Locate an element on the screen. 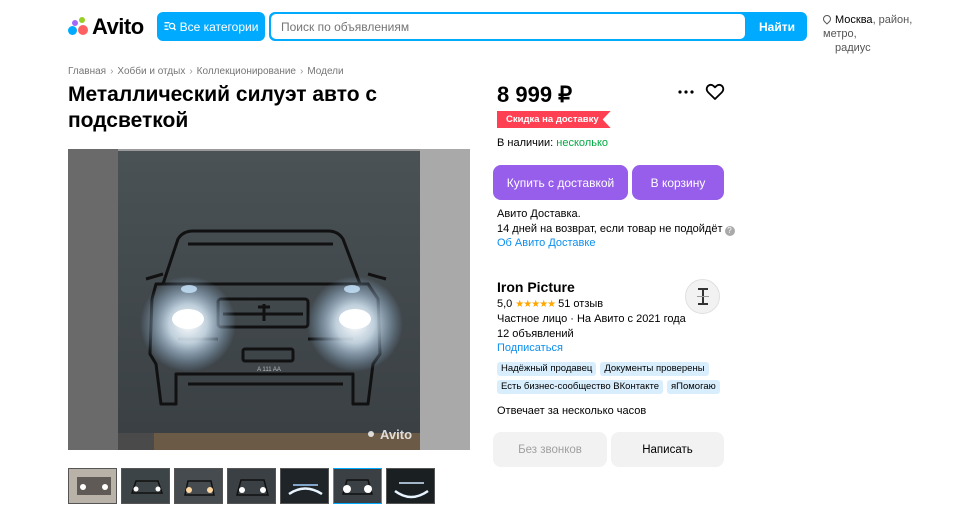 The width and height of the screenshot is (960, 532). seller-type-since: Частное лицо · На Авито с 2021 года is located at coordinates (591, 319).